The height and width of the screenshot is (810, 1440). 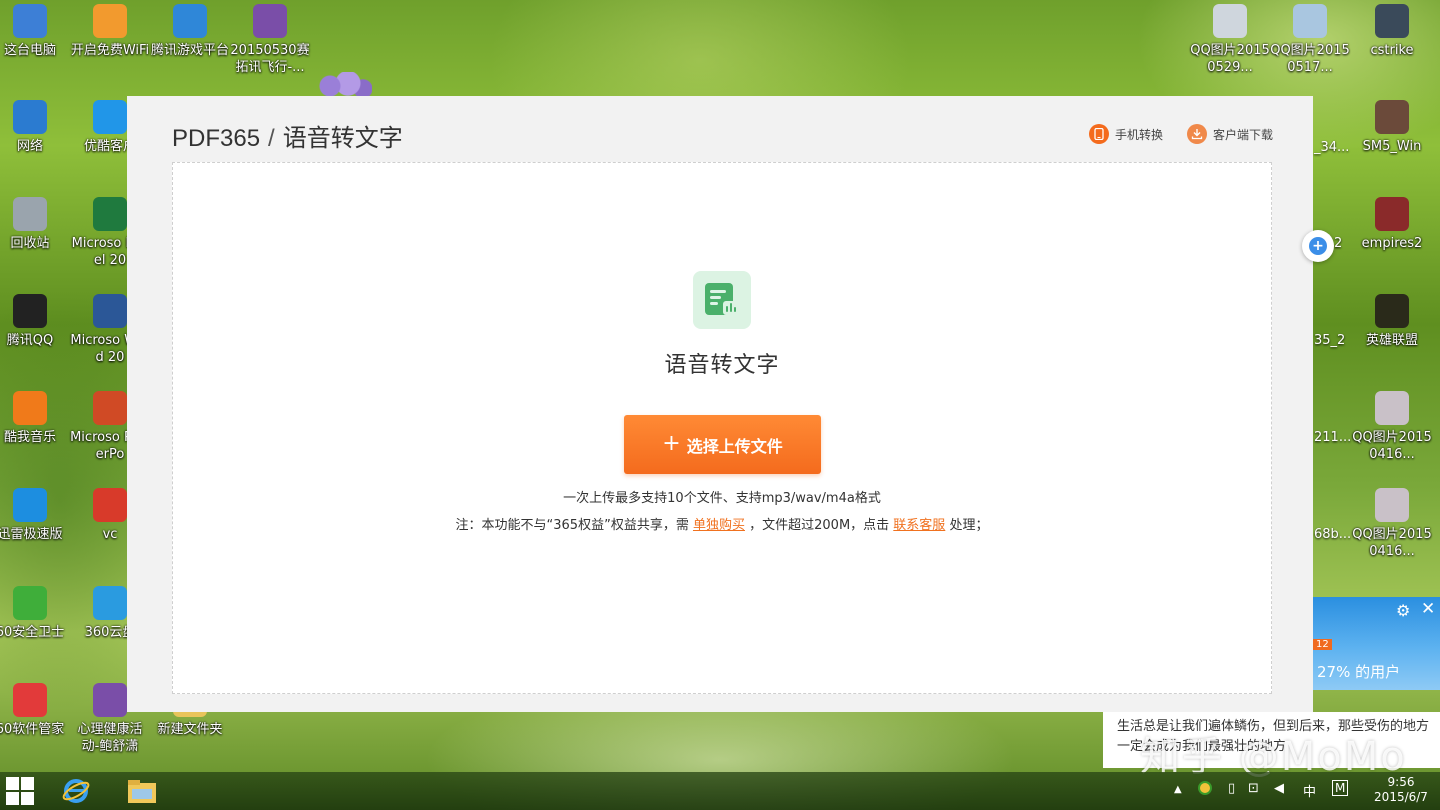 What do you see at coordinates (1205, 790) in the screenshot?
I see `tray-app-icon` at bounding box center [1205, 790].